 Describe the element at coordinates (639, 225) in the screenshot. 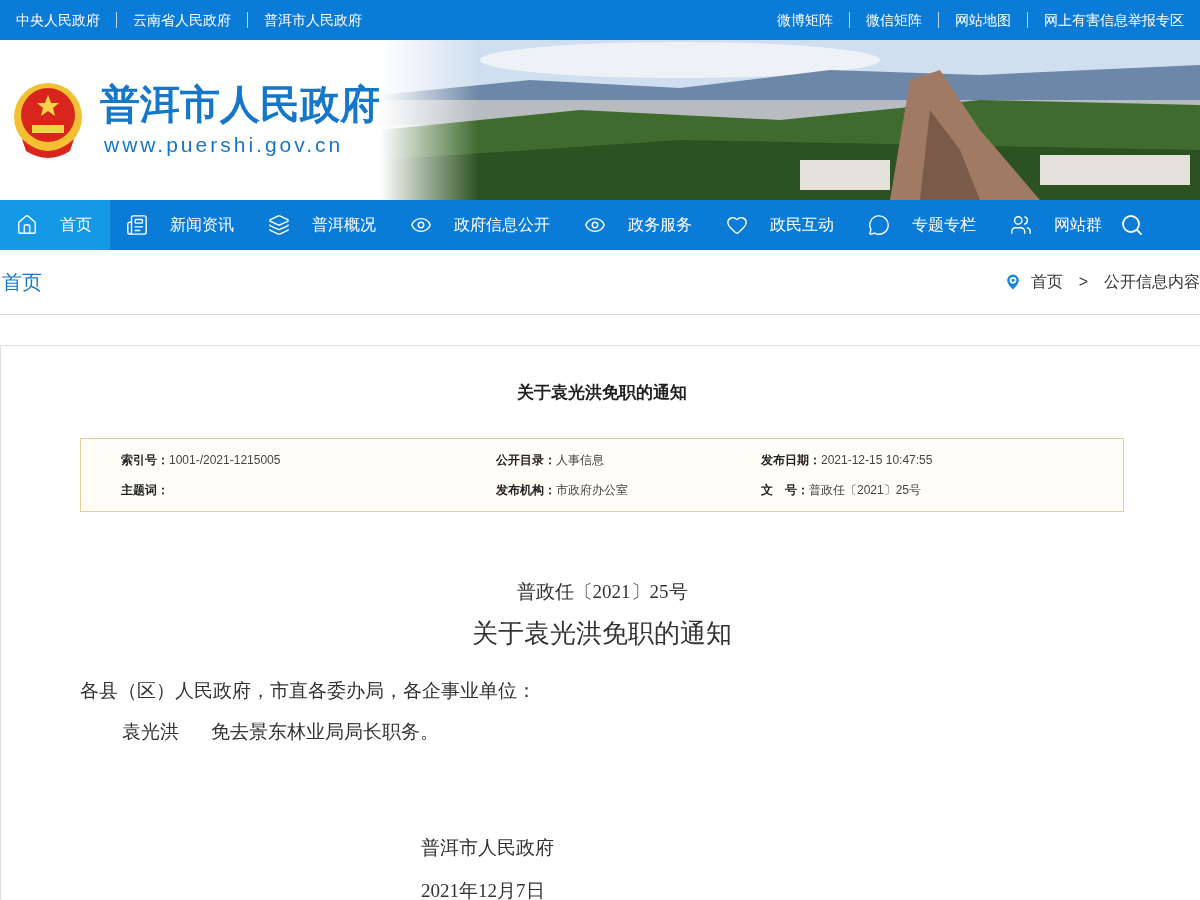

I see `nav-item: 政务服务` at that location.